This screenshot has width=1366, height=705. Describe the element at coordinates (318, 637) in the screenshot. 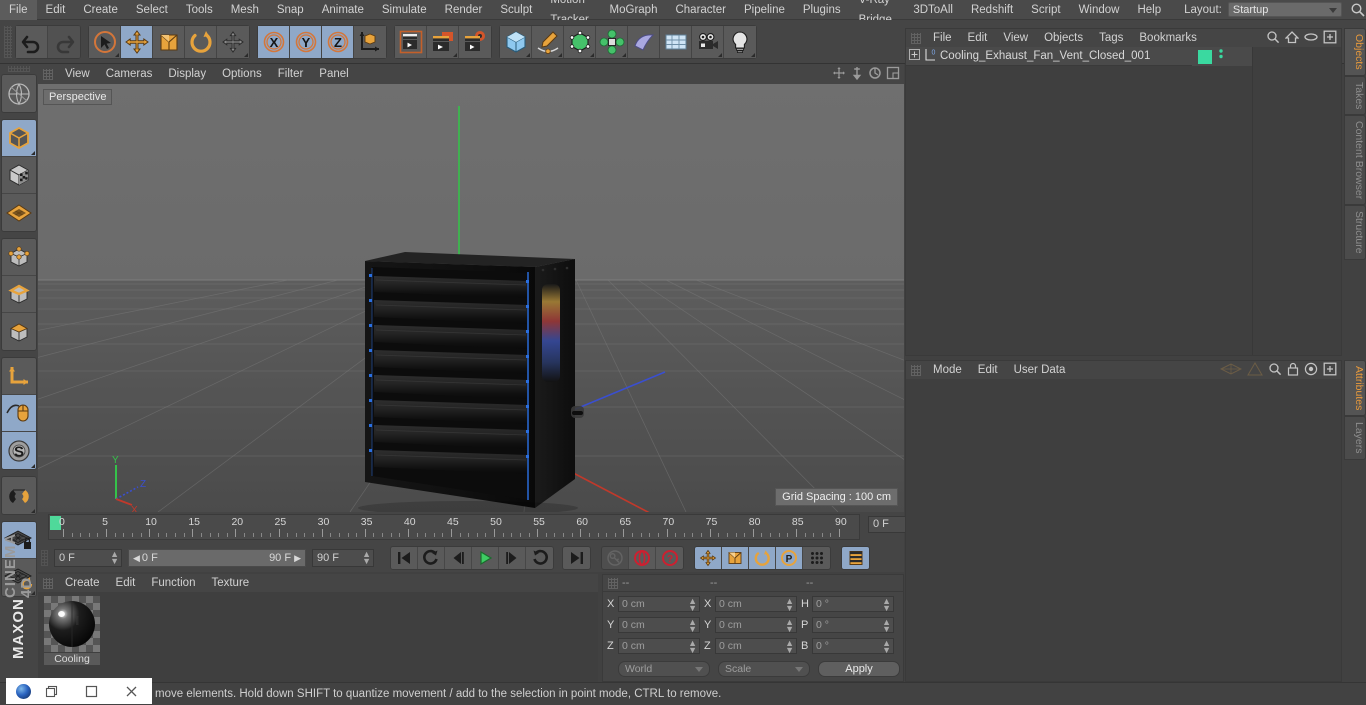

I see `material-list: Cooling` at that location.